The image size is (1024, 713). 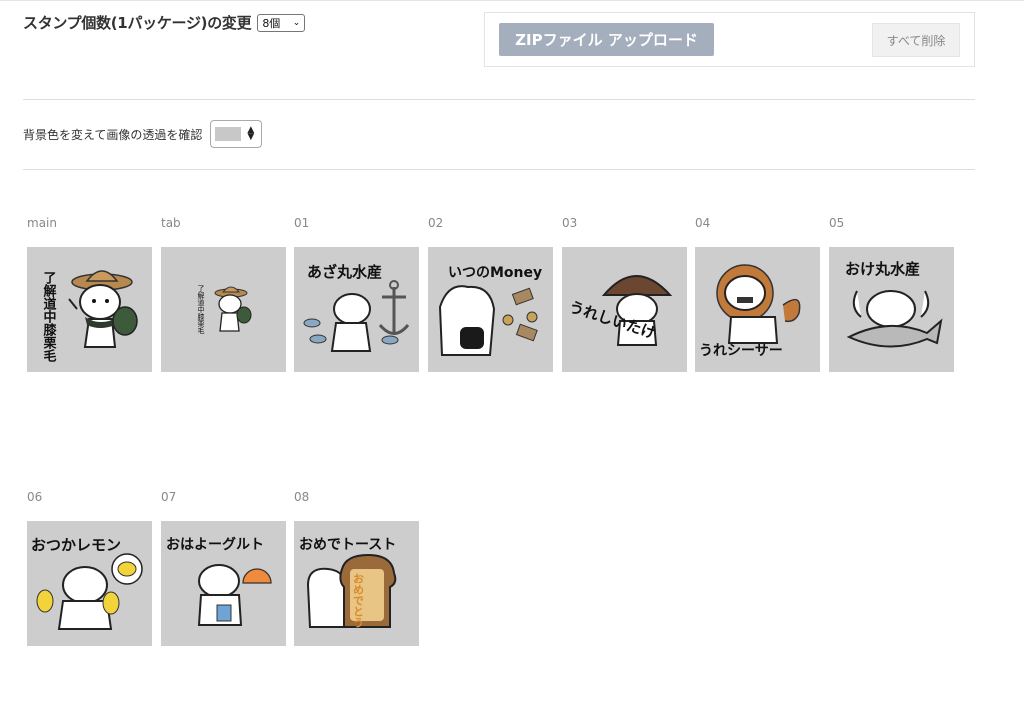 What do you see at coordinates (76, 545) in the screenshot?
I see `stamp-caption: おつかレモン` at bounding box center [76, 545].